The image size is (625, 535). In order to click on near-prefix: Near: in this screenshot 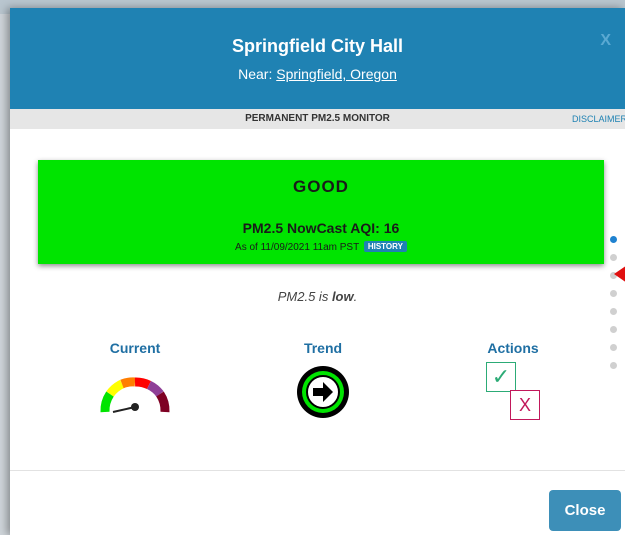, I will do `click(257, 74)`.